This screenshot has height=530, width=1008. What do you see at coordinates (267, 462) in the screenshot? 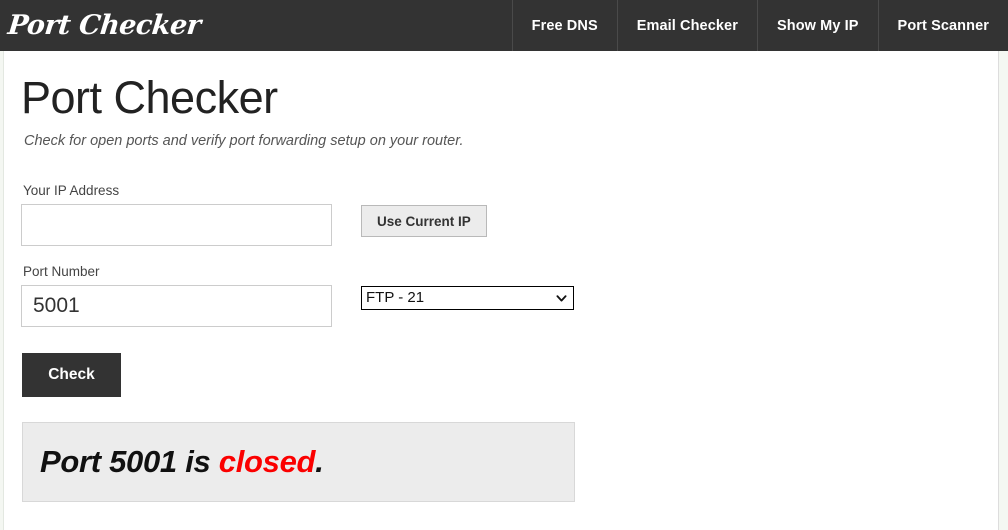
I see `result-status: closed` at bounding box center [267, 462].